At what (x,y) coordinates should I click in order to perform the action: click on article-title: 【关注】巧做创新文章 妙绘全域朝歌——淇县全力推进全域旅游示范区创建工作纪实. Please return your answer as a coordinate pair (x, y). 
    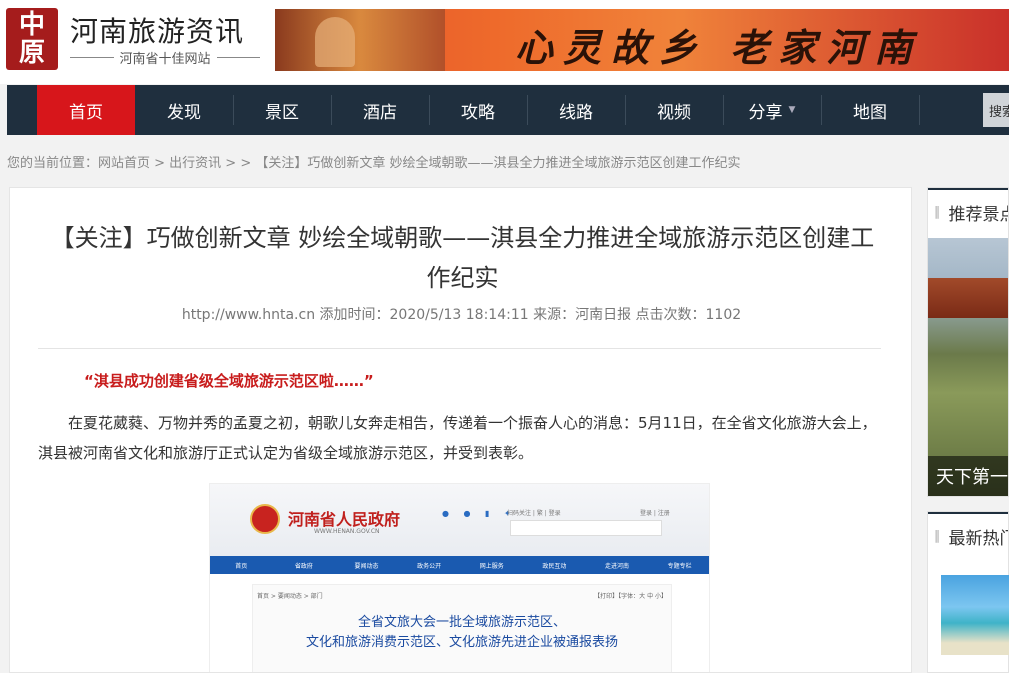
    Looking at the image, I should click on (462, 258).